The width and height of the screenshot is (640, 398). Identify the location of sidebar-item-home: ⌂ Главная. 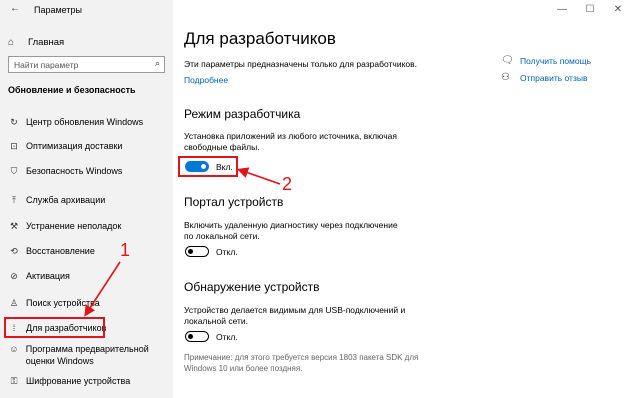
(36, 42).